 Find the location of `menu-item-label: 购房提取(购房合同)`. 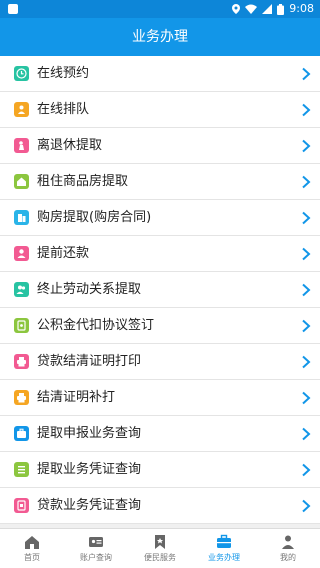

menu-item-label: 购房提取(购房合同) is located at coordinates (94, 217).